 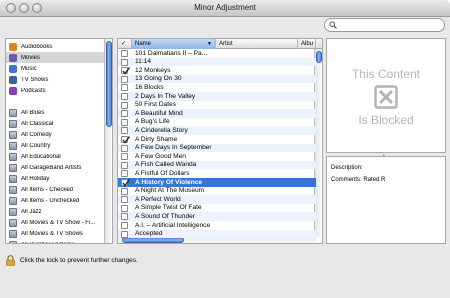 I want to click on sidebar-item: Podcasts, so click(x=56, y=90).